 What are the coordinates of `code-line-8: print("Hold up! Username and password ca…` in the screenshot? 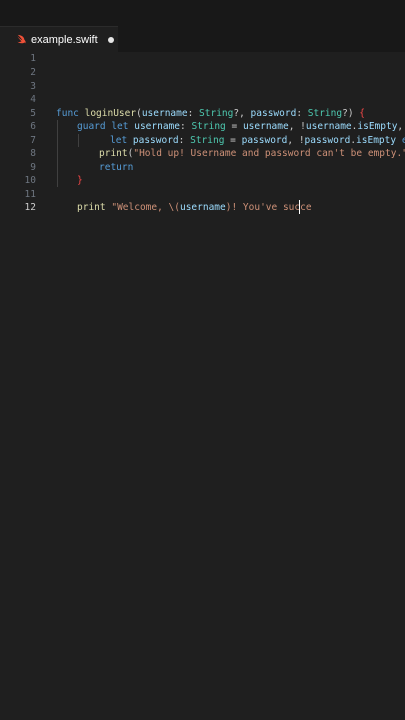 It's located at (252, 153).